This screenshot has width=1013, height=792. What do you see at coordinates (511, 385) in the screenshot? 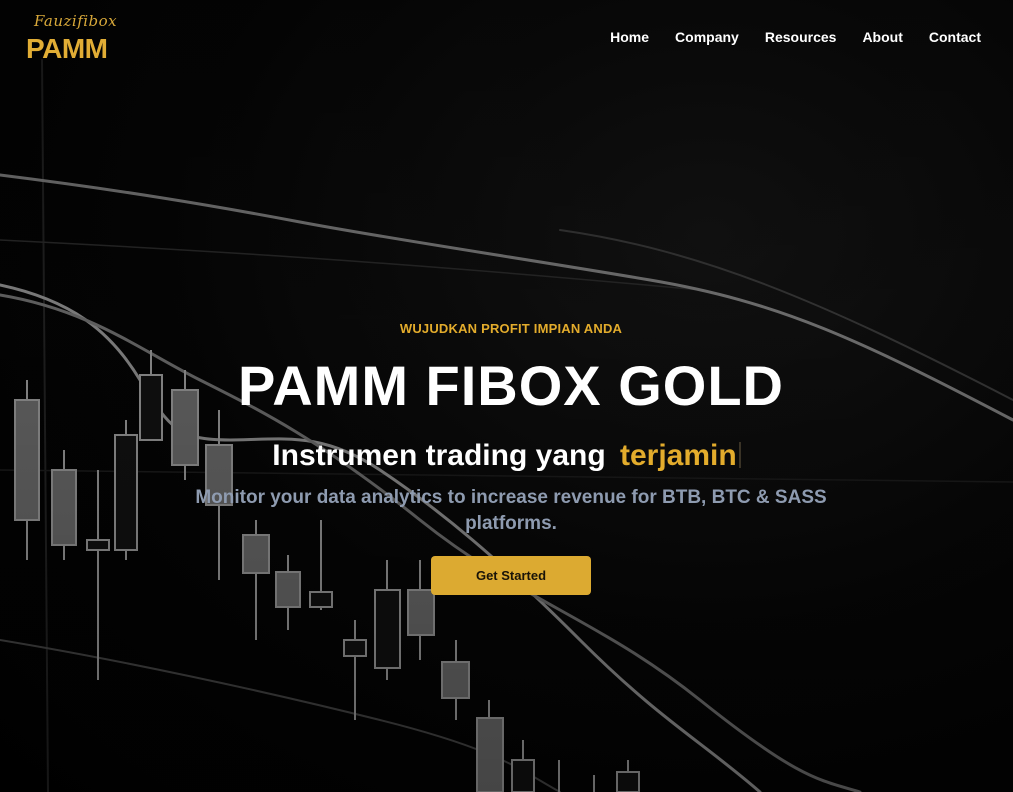
I see `hero-title: PAMM FIBOX GOLD` at bounding box center [511, 385].